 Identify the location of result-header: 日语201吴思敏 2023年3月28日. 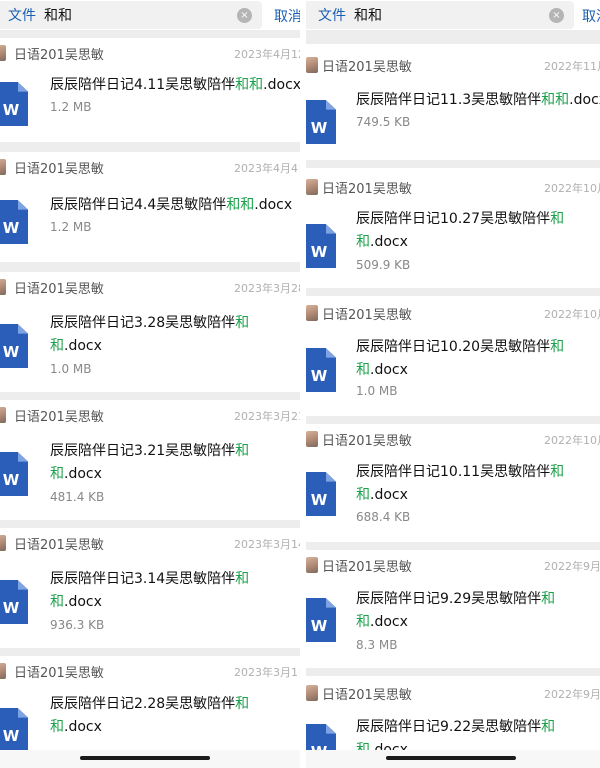
(150, 288).